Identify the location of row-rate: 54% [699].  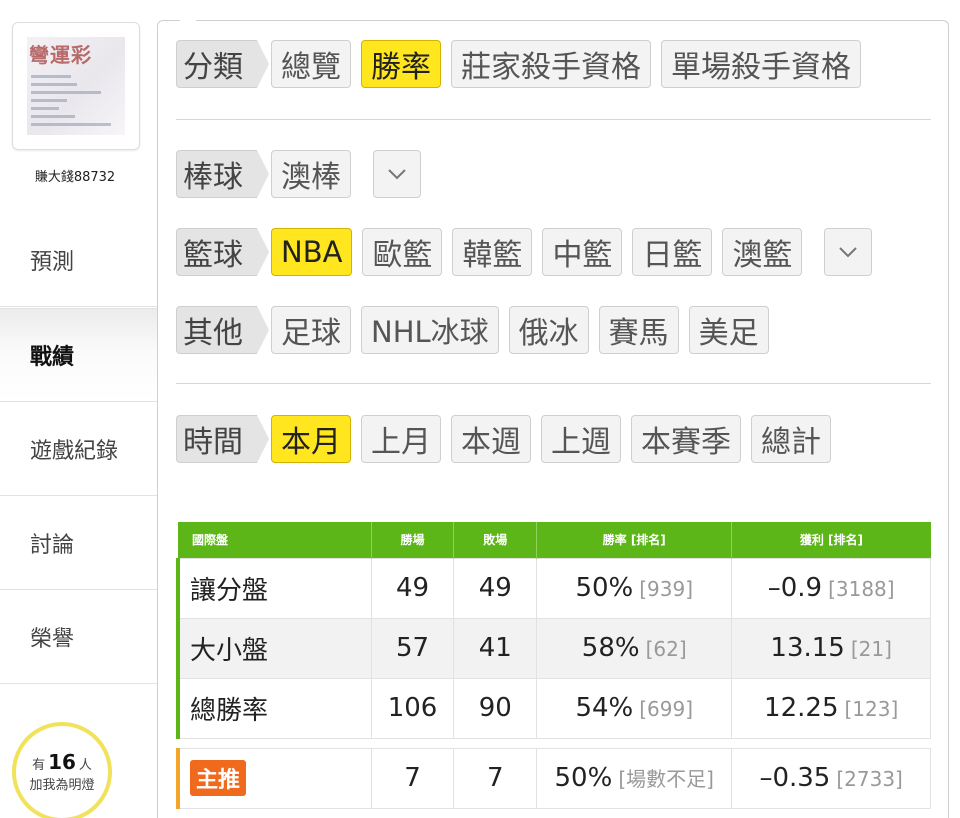
(634, 708).